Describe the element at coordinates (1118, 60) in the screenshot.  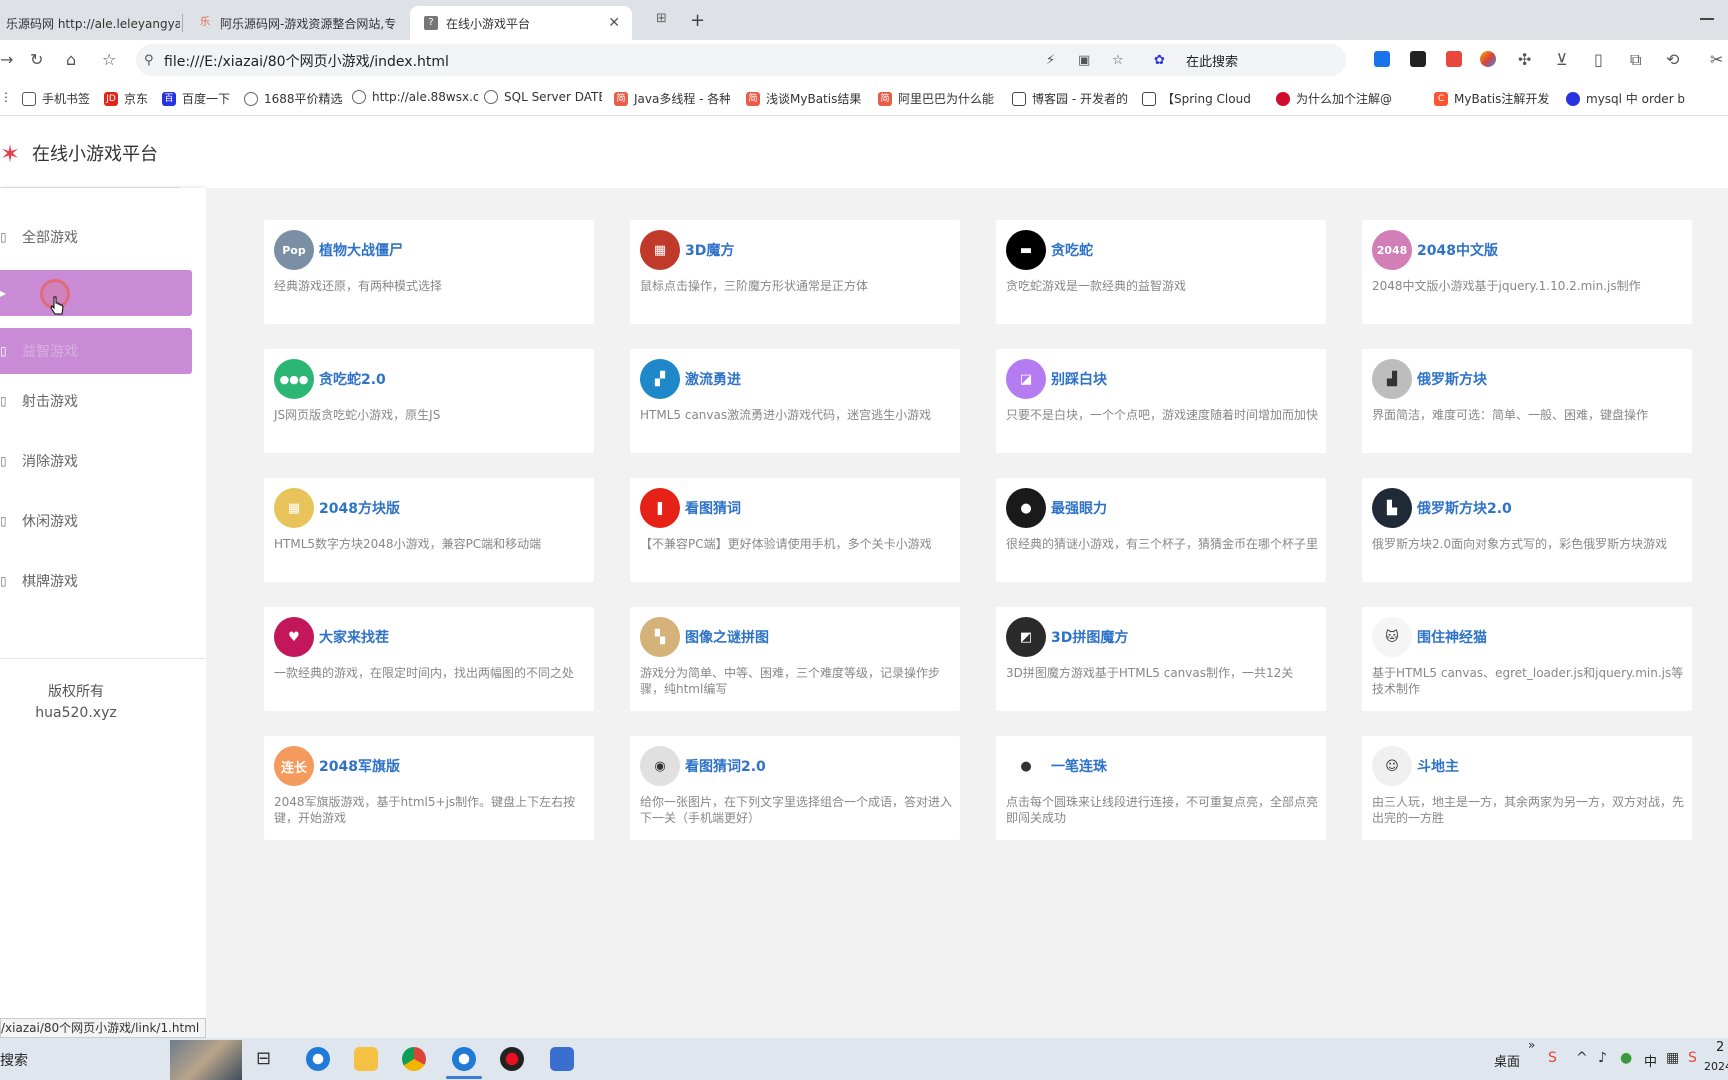
I see `favorite-icon: ☆` at that location.